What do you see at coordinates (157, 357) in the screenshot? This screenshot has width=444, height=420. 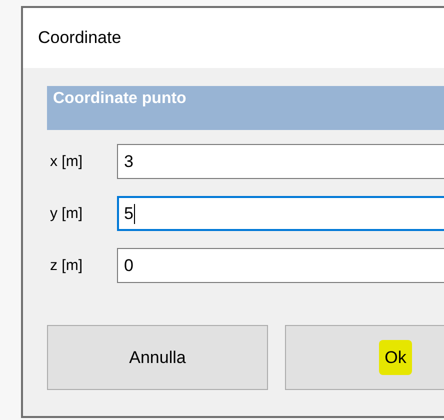 I see `cancel-button: Annulla` at bounding box center [157, 357].